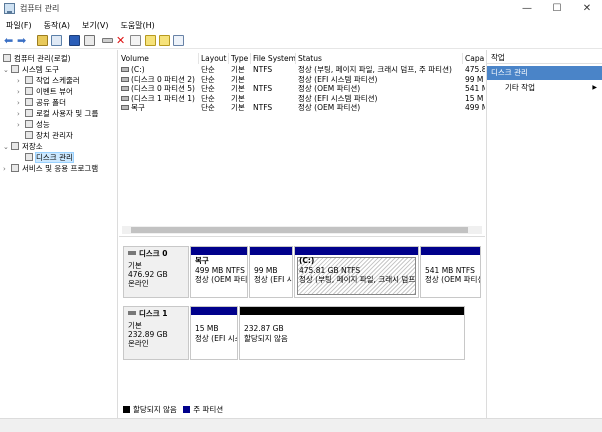 The image size is (602, 432). Describe the element at coordinates (7, 58) in the screenshot. I see `computer-icon` at that location.